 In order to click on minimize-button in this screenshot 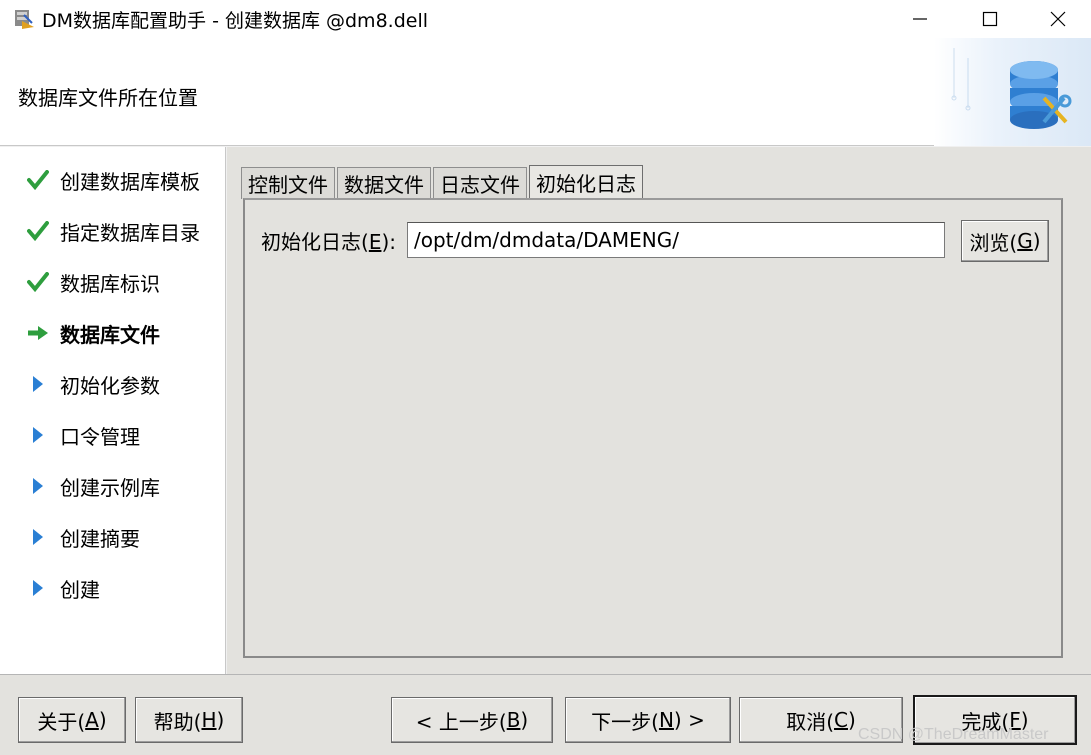, I will do `click(920, 19)`.